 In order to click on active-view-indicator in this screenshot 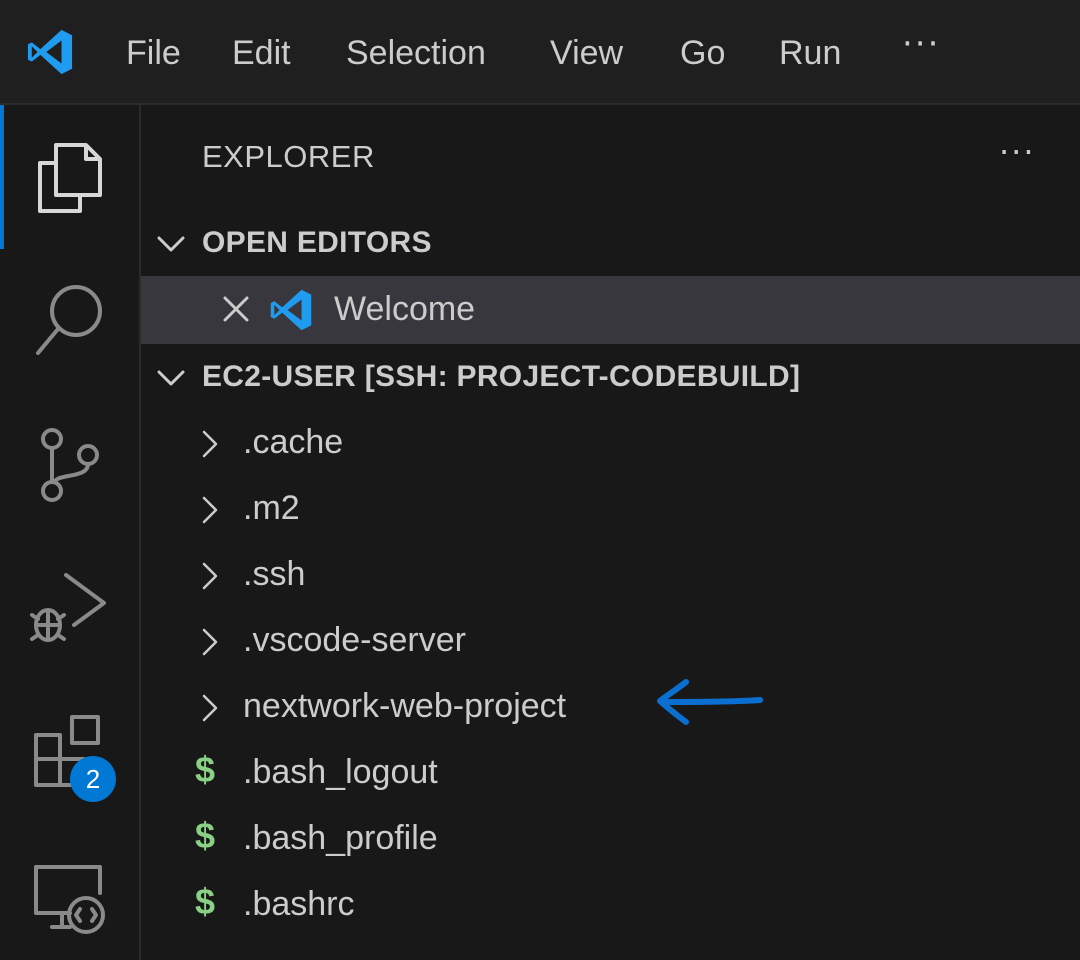, I will do `click(2, 177)`.